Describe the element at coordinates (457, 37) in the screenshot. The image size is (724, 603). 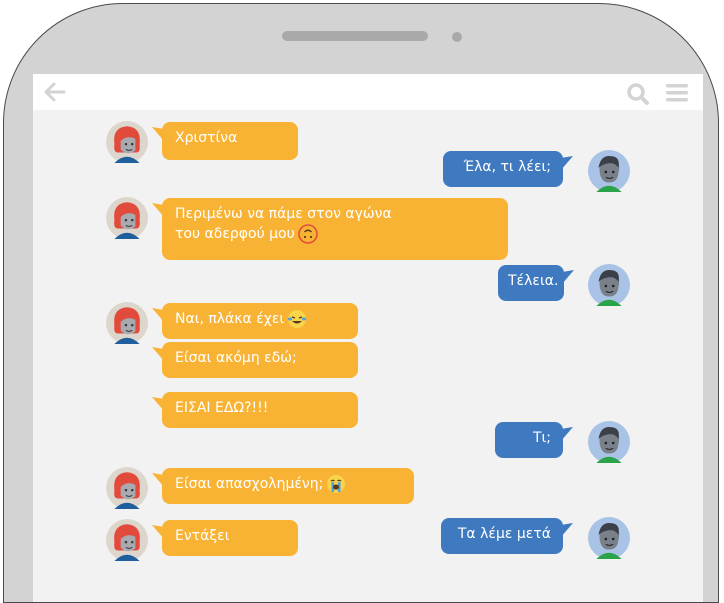
I see `phone-camera` at that location.